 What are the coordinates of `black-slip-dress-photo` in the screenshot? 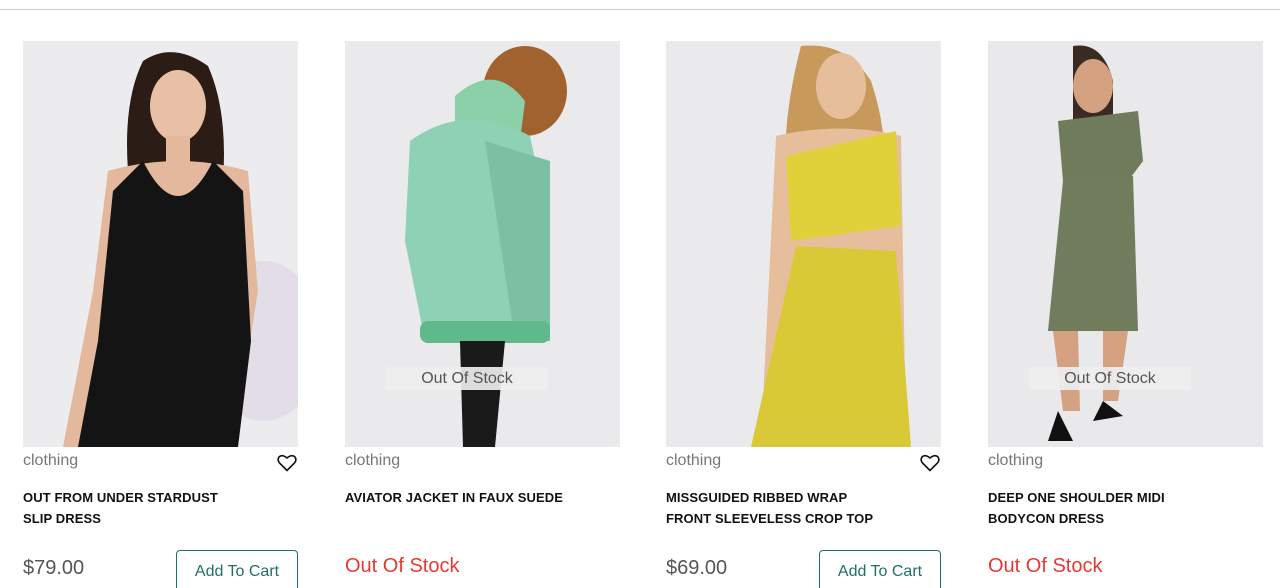 It's located at (160, 244).